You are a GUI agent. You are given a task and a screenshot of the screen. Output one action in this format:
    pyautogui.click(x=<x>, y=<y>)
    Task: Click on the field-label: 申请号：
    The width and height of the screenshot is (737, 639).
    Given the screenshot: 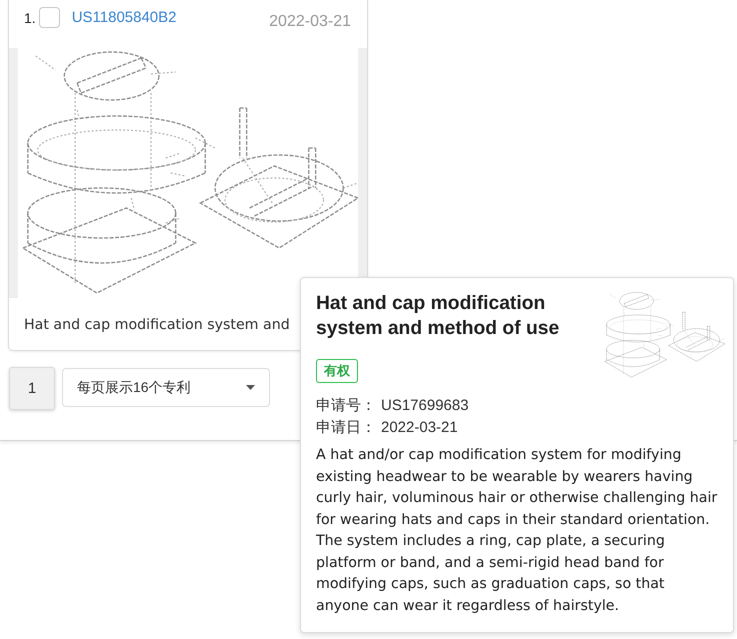 What is the action you would take?
    pyautogui.click(x=346, y=406)
    